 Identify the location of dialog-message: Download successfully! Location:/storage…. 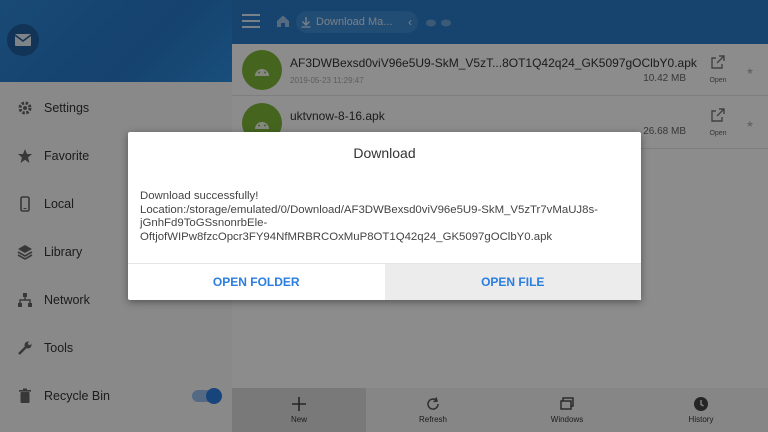
(386, 217).